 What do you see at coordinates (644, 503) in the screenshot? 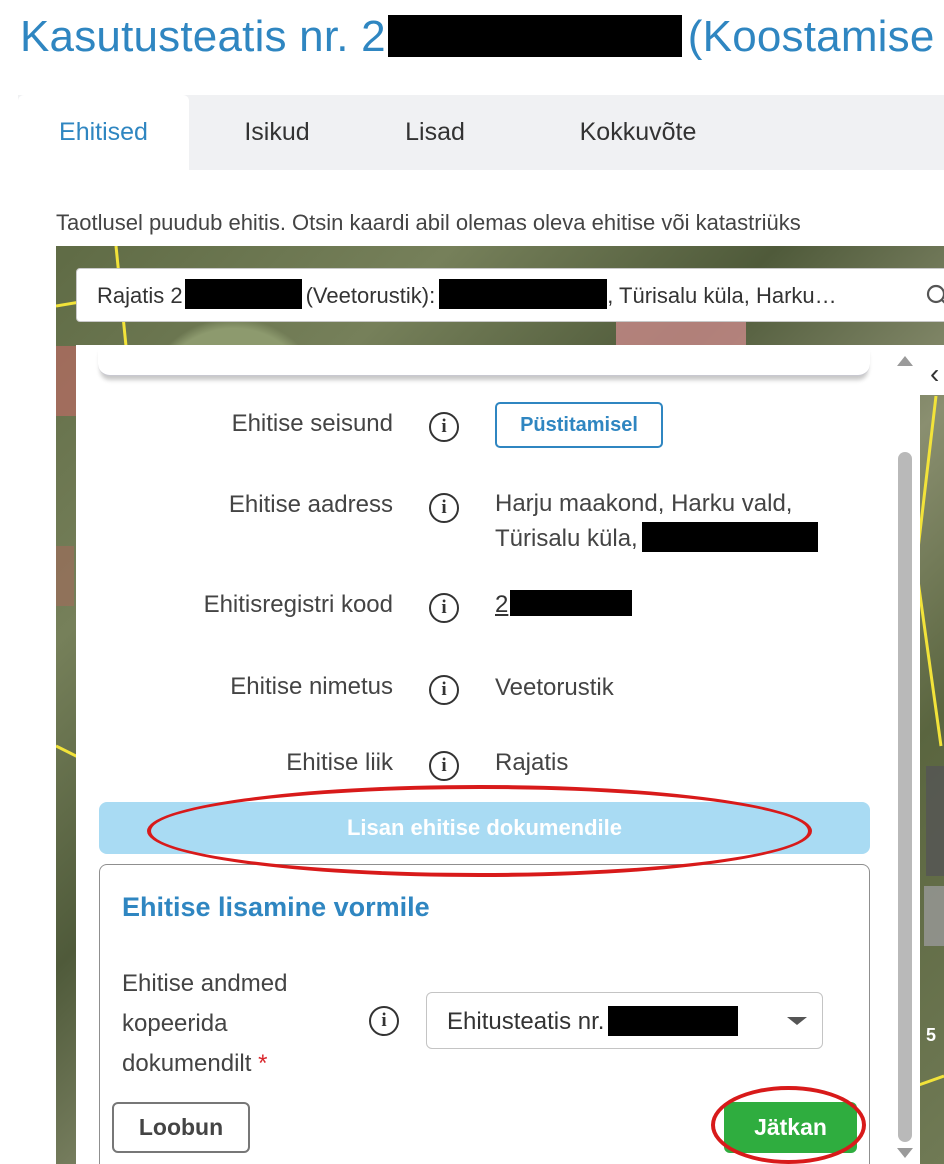
I see `address-line-1: Harju maakond, Harku vald,` at bounding box center [644, 503].